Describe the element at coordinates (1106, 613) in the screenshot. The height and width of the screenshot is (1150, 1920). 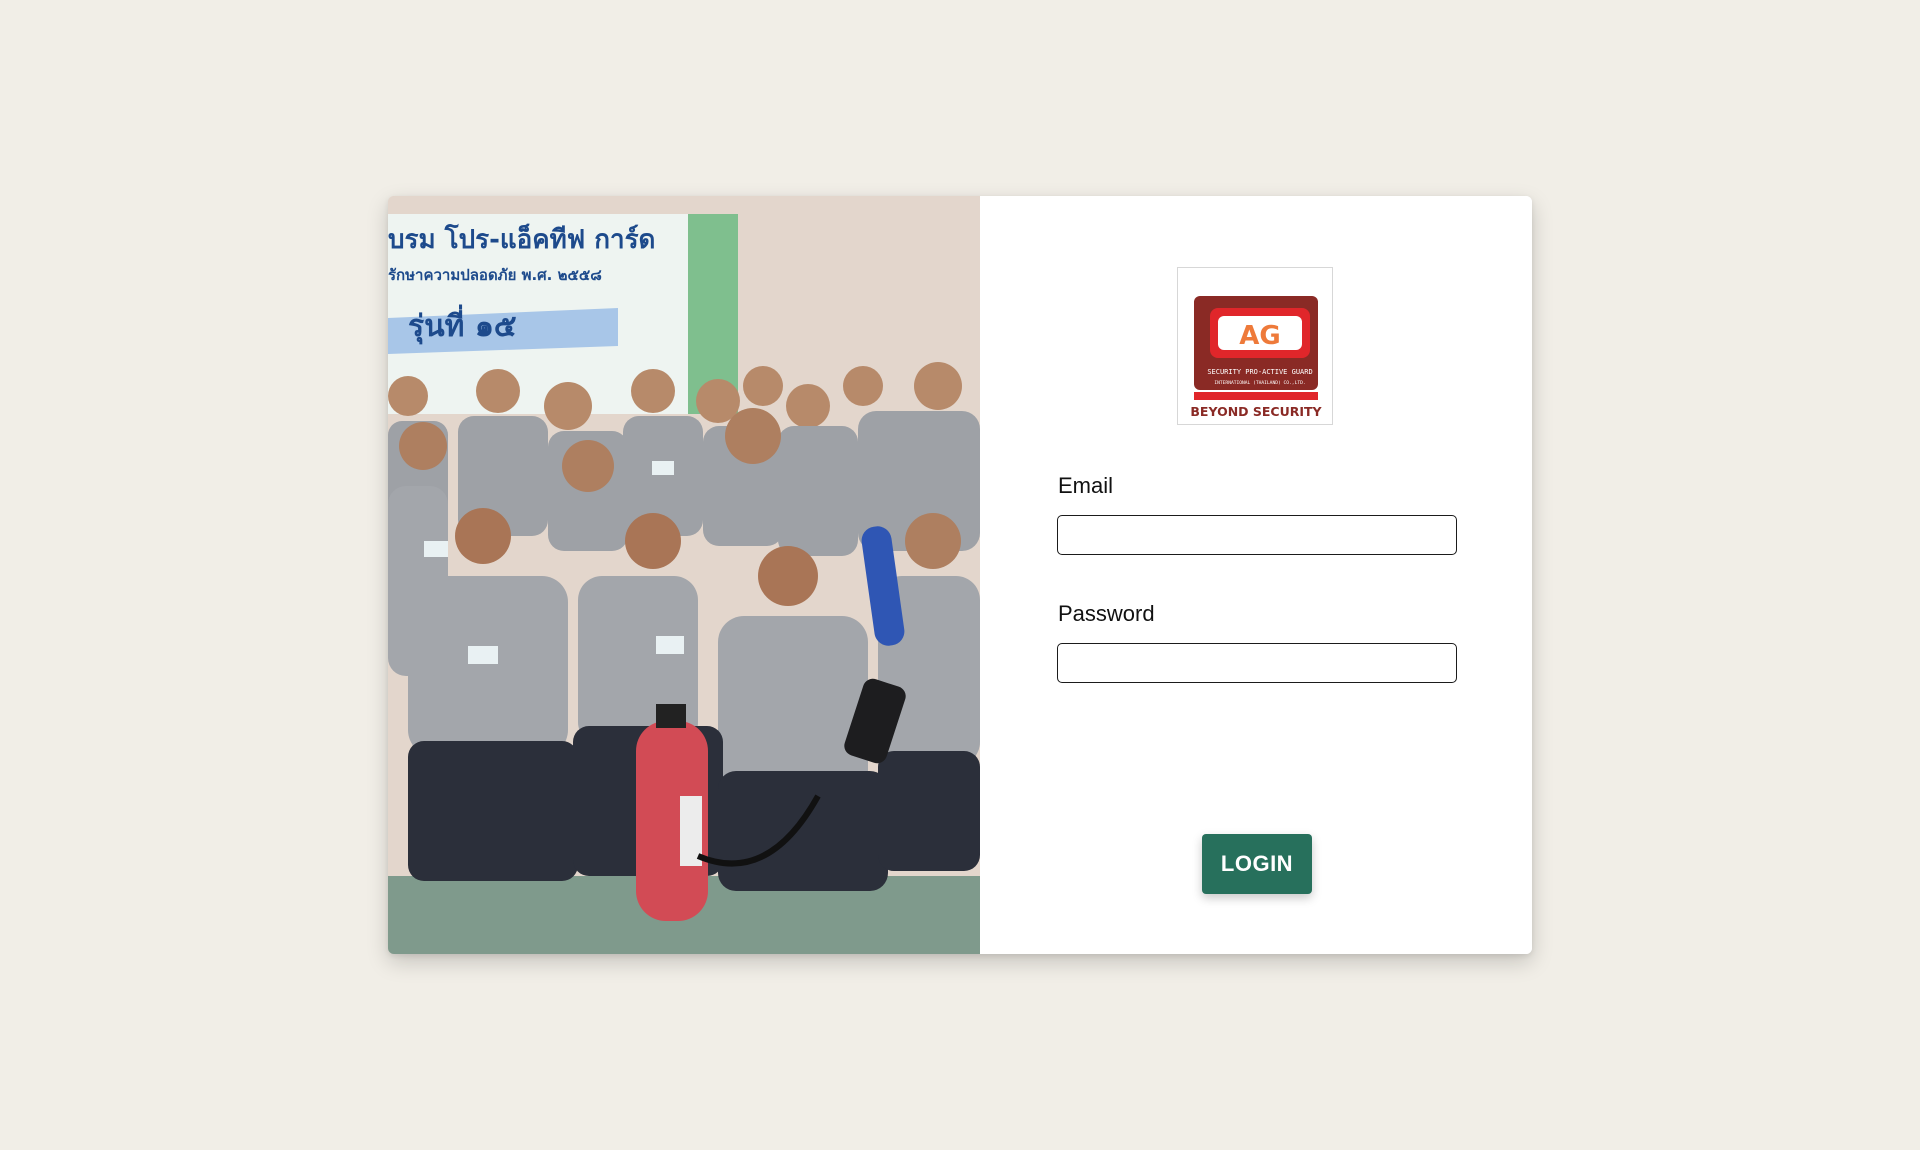
I see `password-label: Password` at that location.